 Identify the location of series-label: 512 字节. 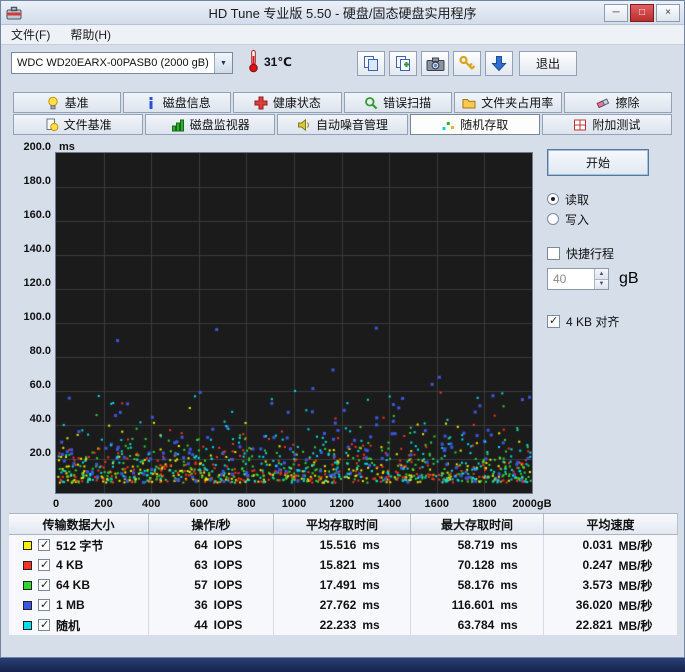
(80, 545).